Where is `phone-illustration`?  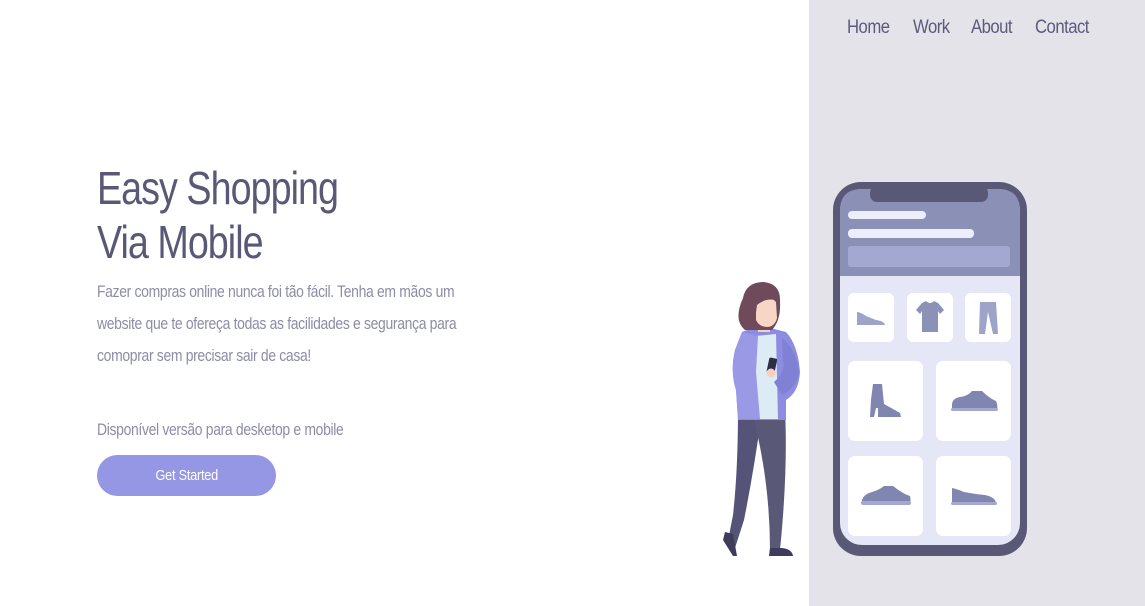
phone-illustration is located at coordinates (930, 369).